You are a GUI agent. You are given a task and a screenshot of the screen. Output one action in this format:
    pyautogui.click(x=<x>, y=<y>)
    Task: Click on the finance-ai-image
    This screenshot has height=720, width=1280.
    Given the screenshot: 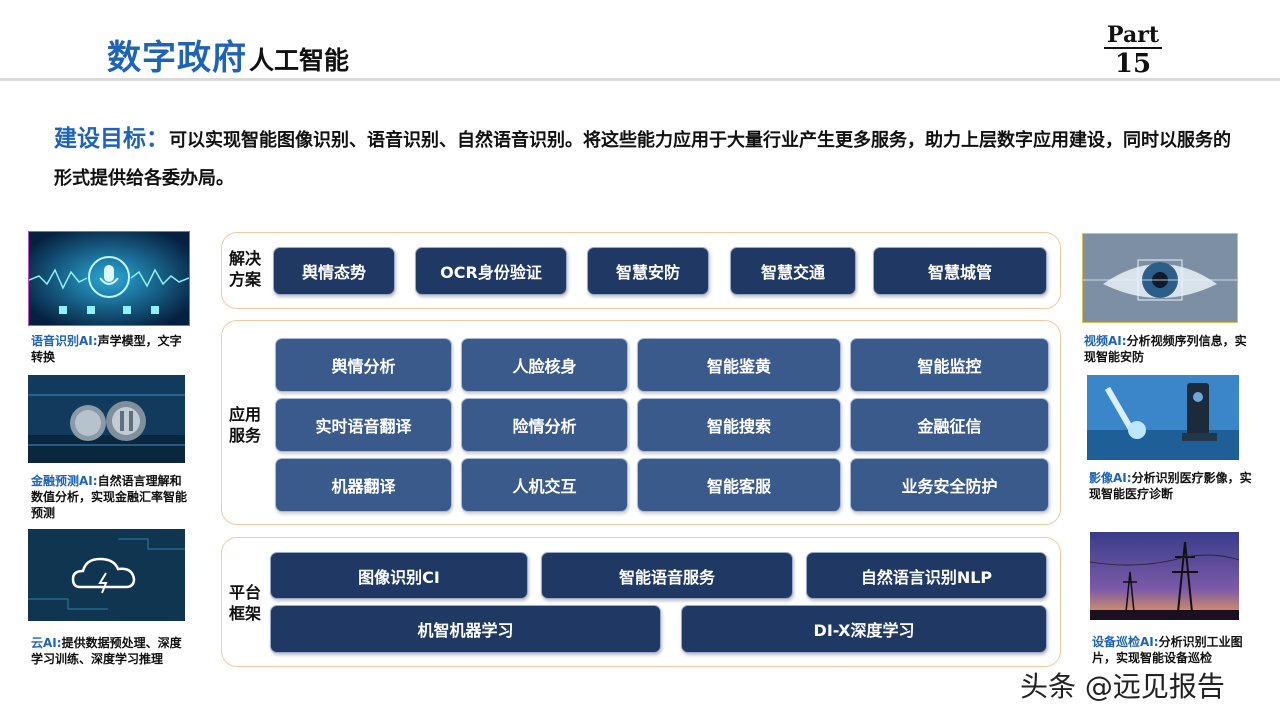 What is the action you would take?
    pyautogui.click(x=106, y=419)
    